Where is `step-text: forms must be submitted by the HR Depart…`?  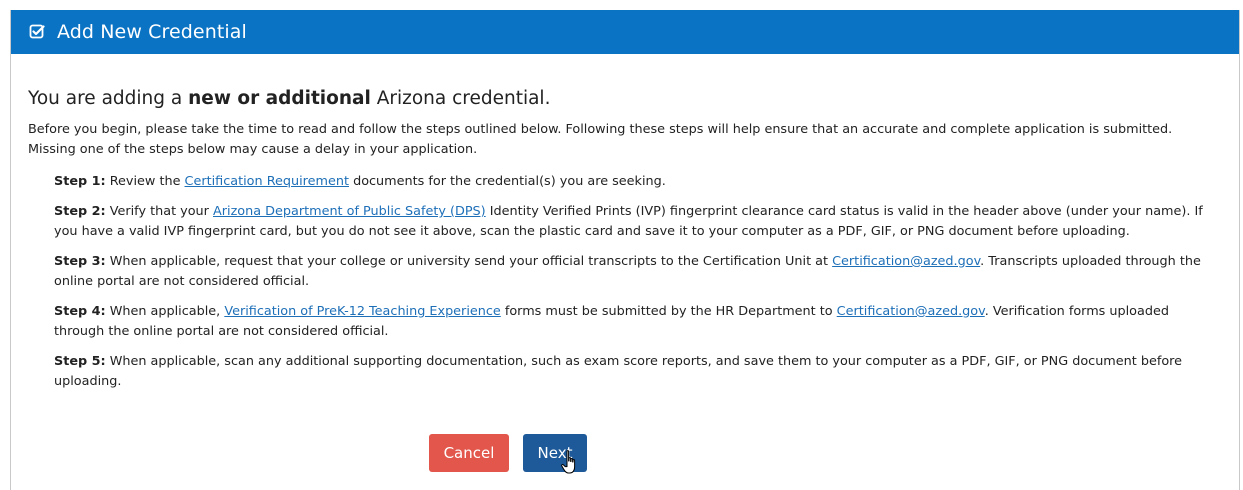 step-text: forms must be submitted by the HR Depart… is located at coordinates (668, 311).